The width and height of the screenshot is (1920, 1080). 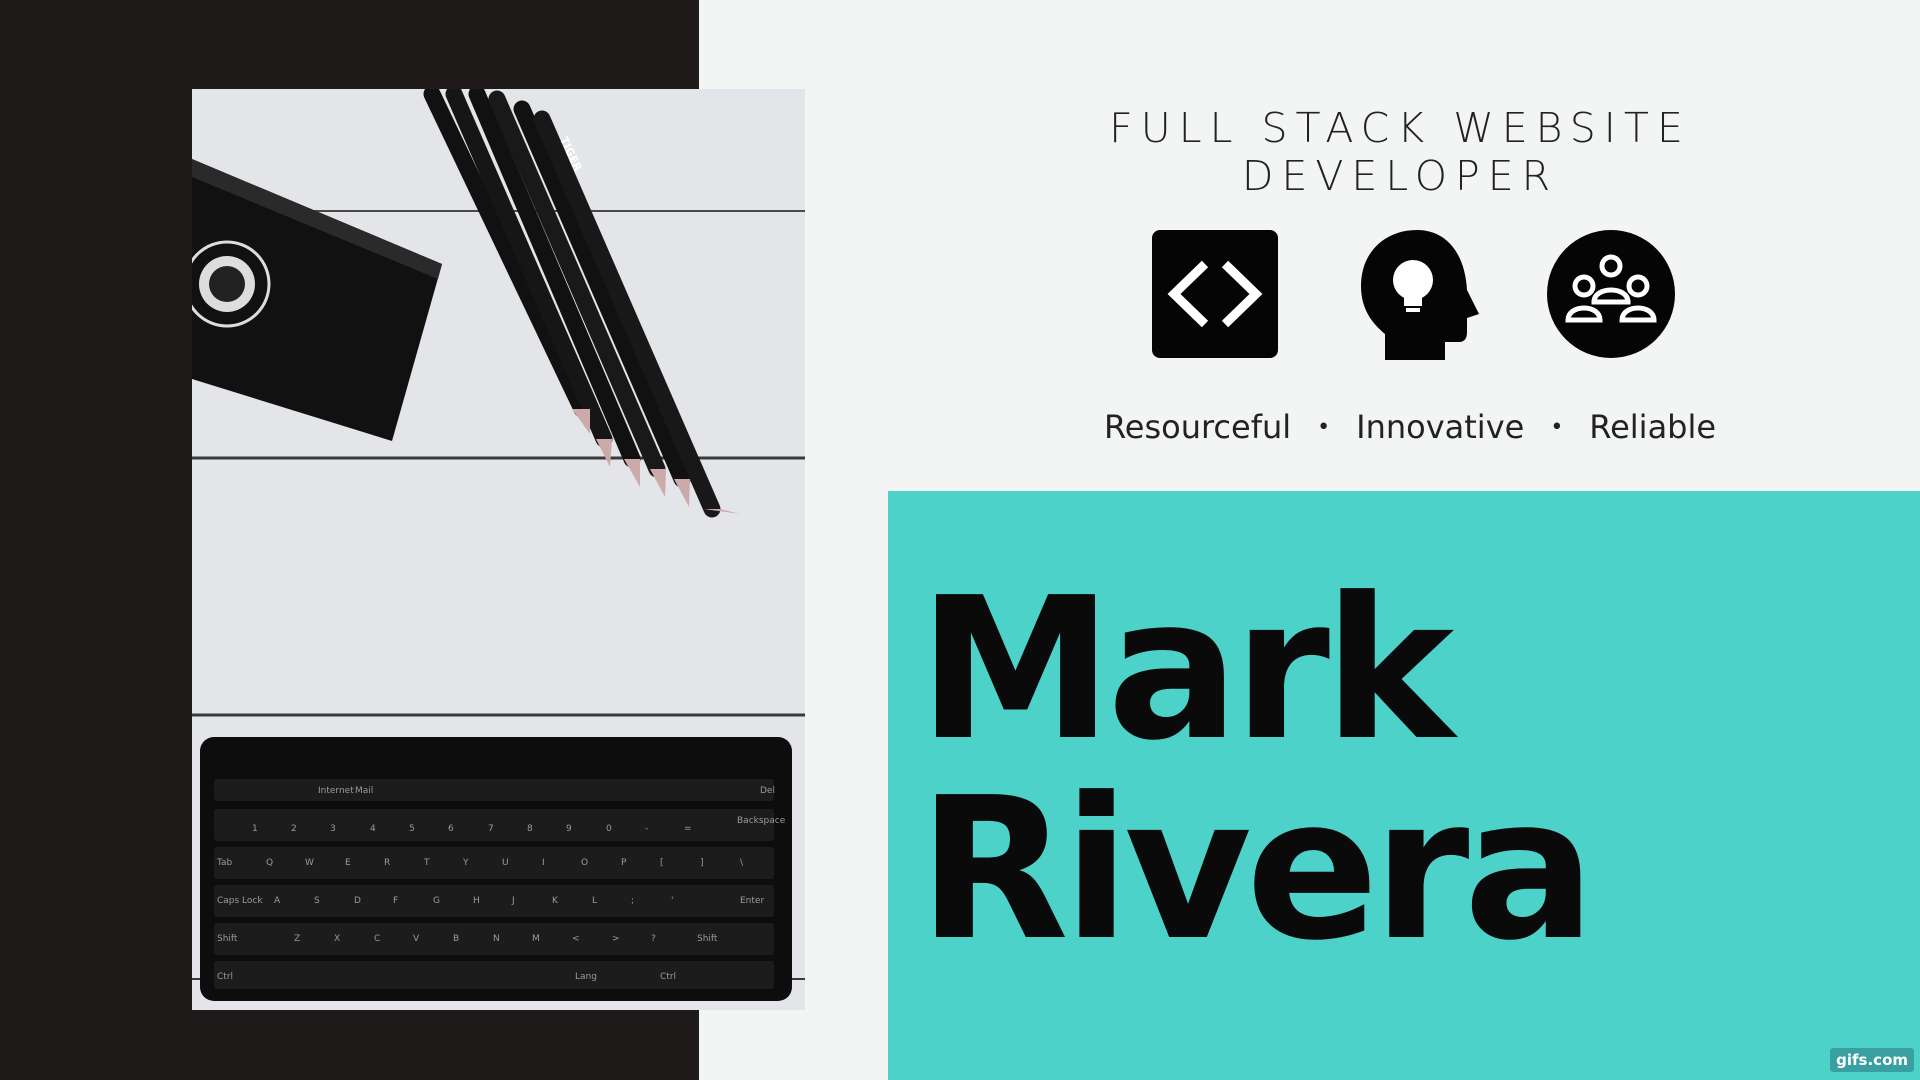 I want to click on key-del: Del, so click(x=767, y=791).